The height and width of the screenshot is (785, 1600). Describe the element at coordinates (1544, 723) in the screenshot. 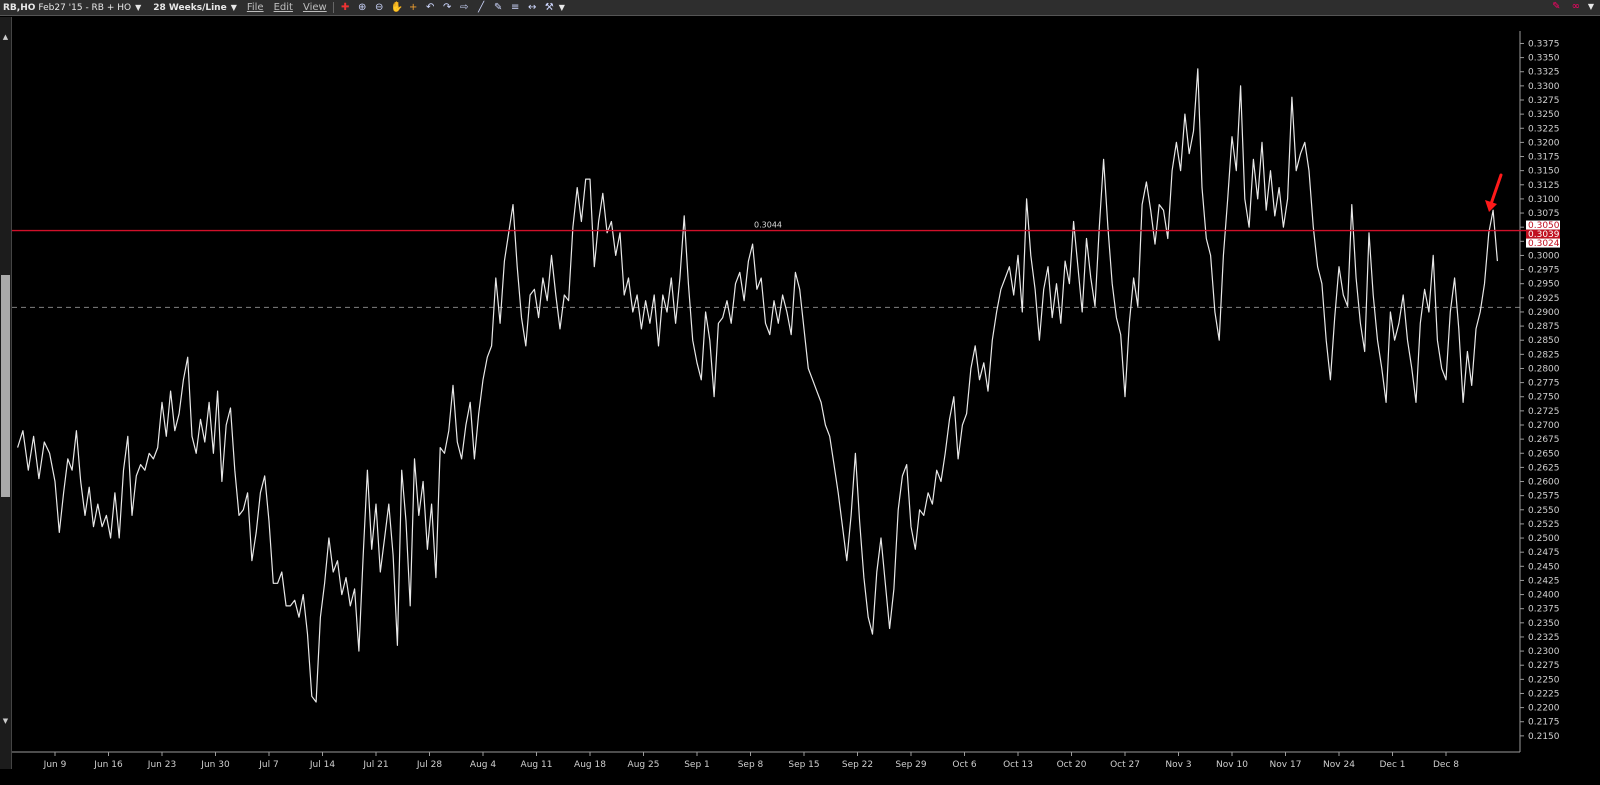

I see `y-tick-label: 0.2175` at that location.